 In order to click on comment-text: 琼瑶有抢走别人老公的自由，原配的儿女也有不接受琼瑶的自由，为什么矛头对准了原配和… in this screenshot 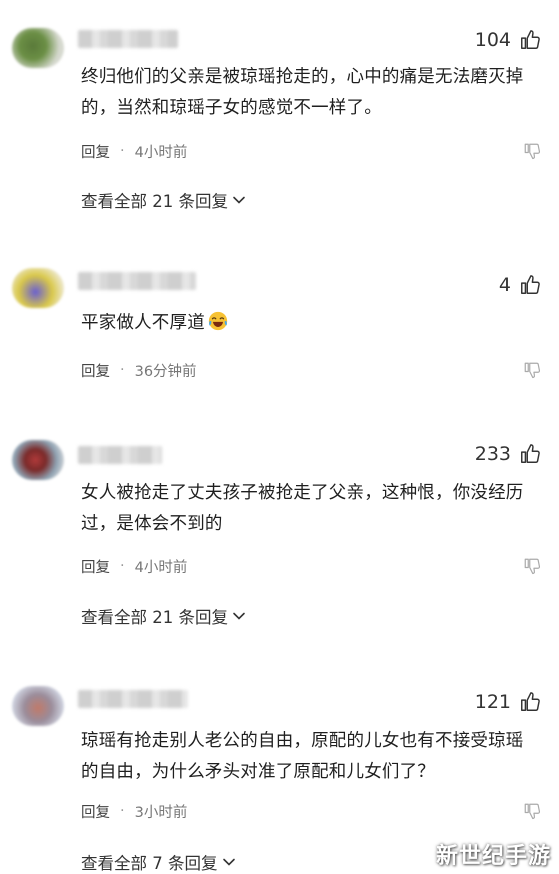, I will do `click(302, 756)`.